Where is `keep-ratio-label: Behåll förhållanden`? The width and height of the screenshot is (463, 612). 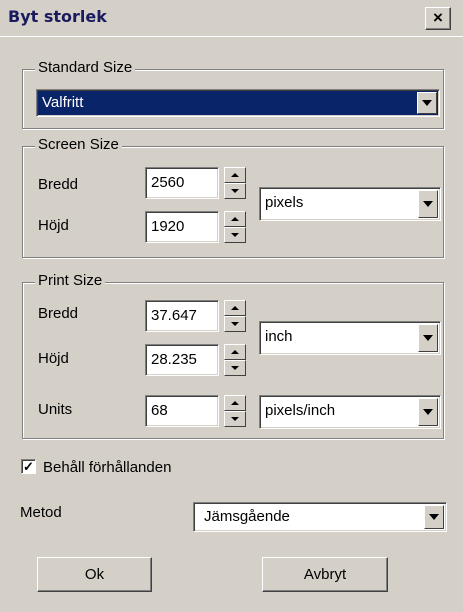 keep-ratio-label: Behåll förhållanden is located at coordinates (107, 467).